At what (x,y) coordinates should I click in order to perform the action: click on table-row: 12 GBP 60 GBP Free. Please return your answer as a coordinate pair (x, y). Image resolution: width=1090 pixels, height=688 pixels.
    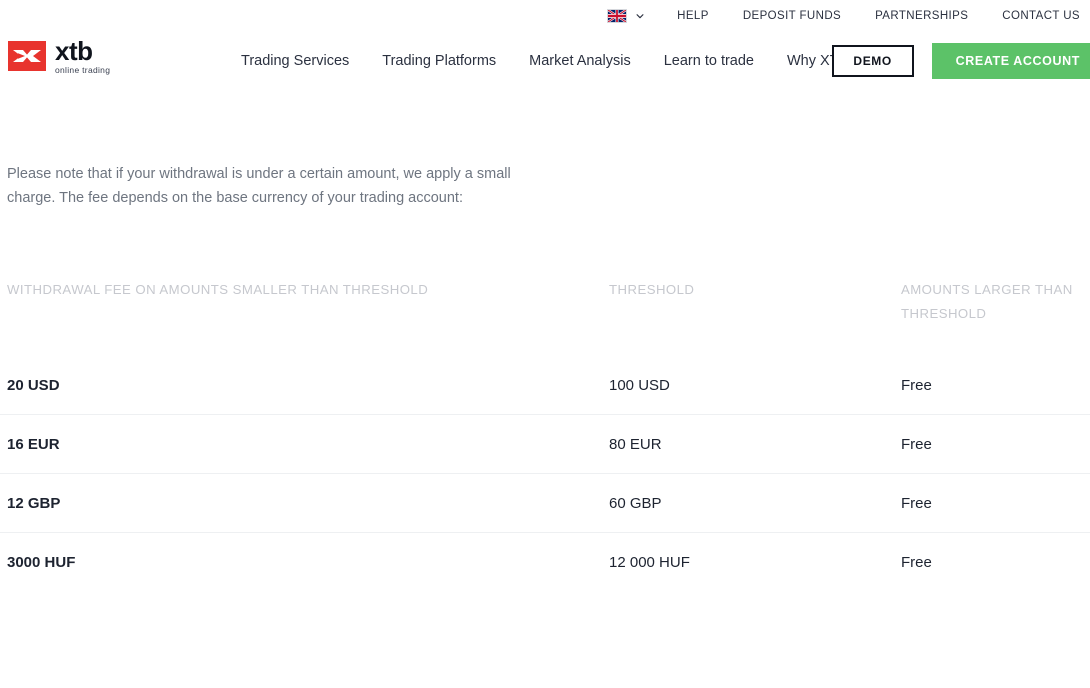
    Looking at the image, I should click on (545, 503).